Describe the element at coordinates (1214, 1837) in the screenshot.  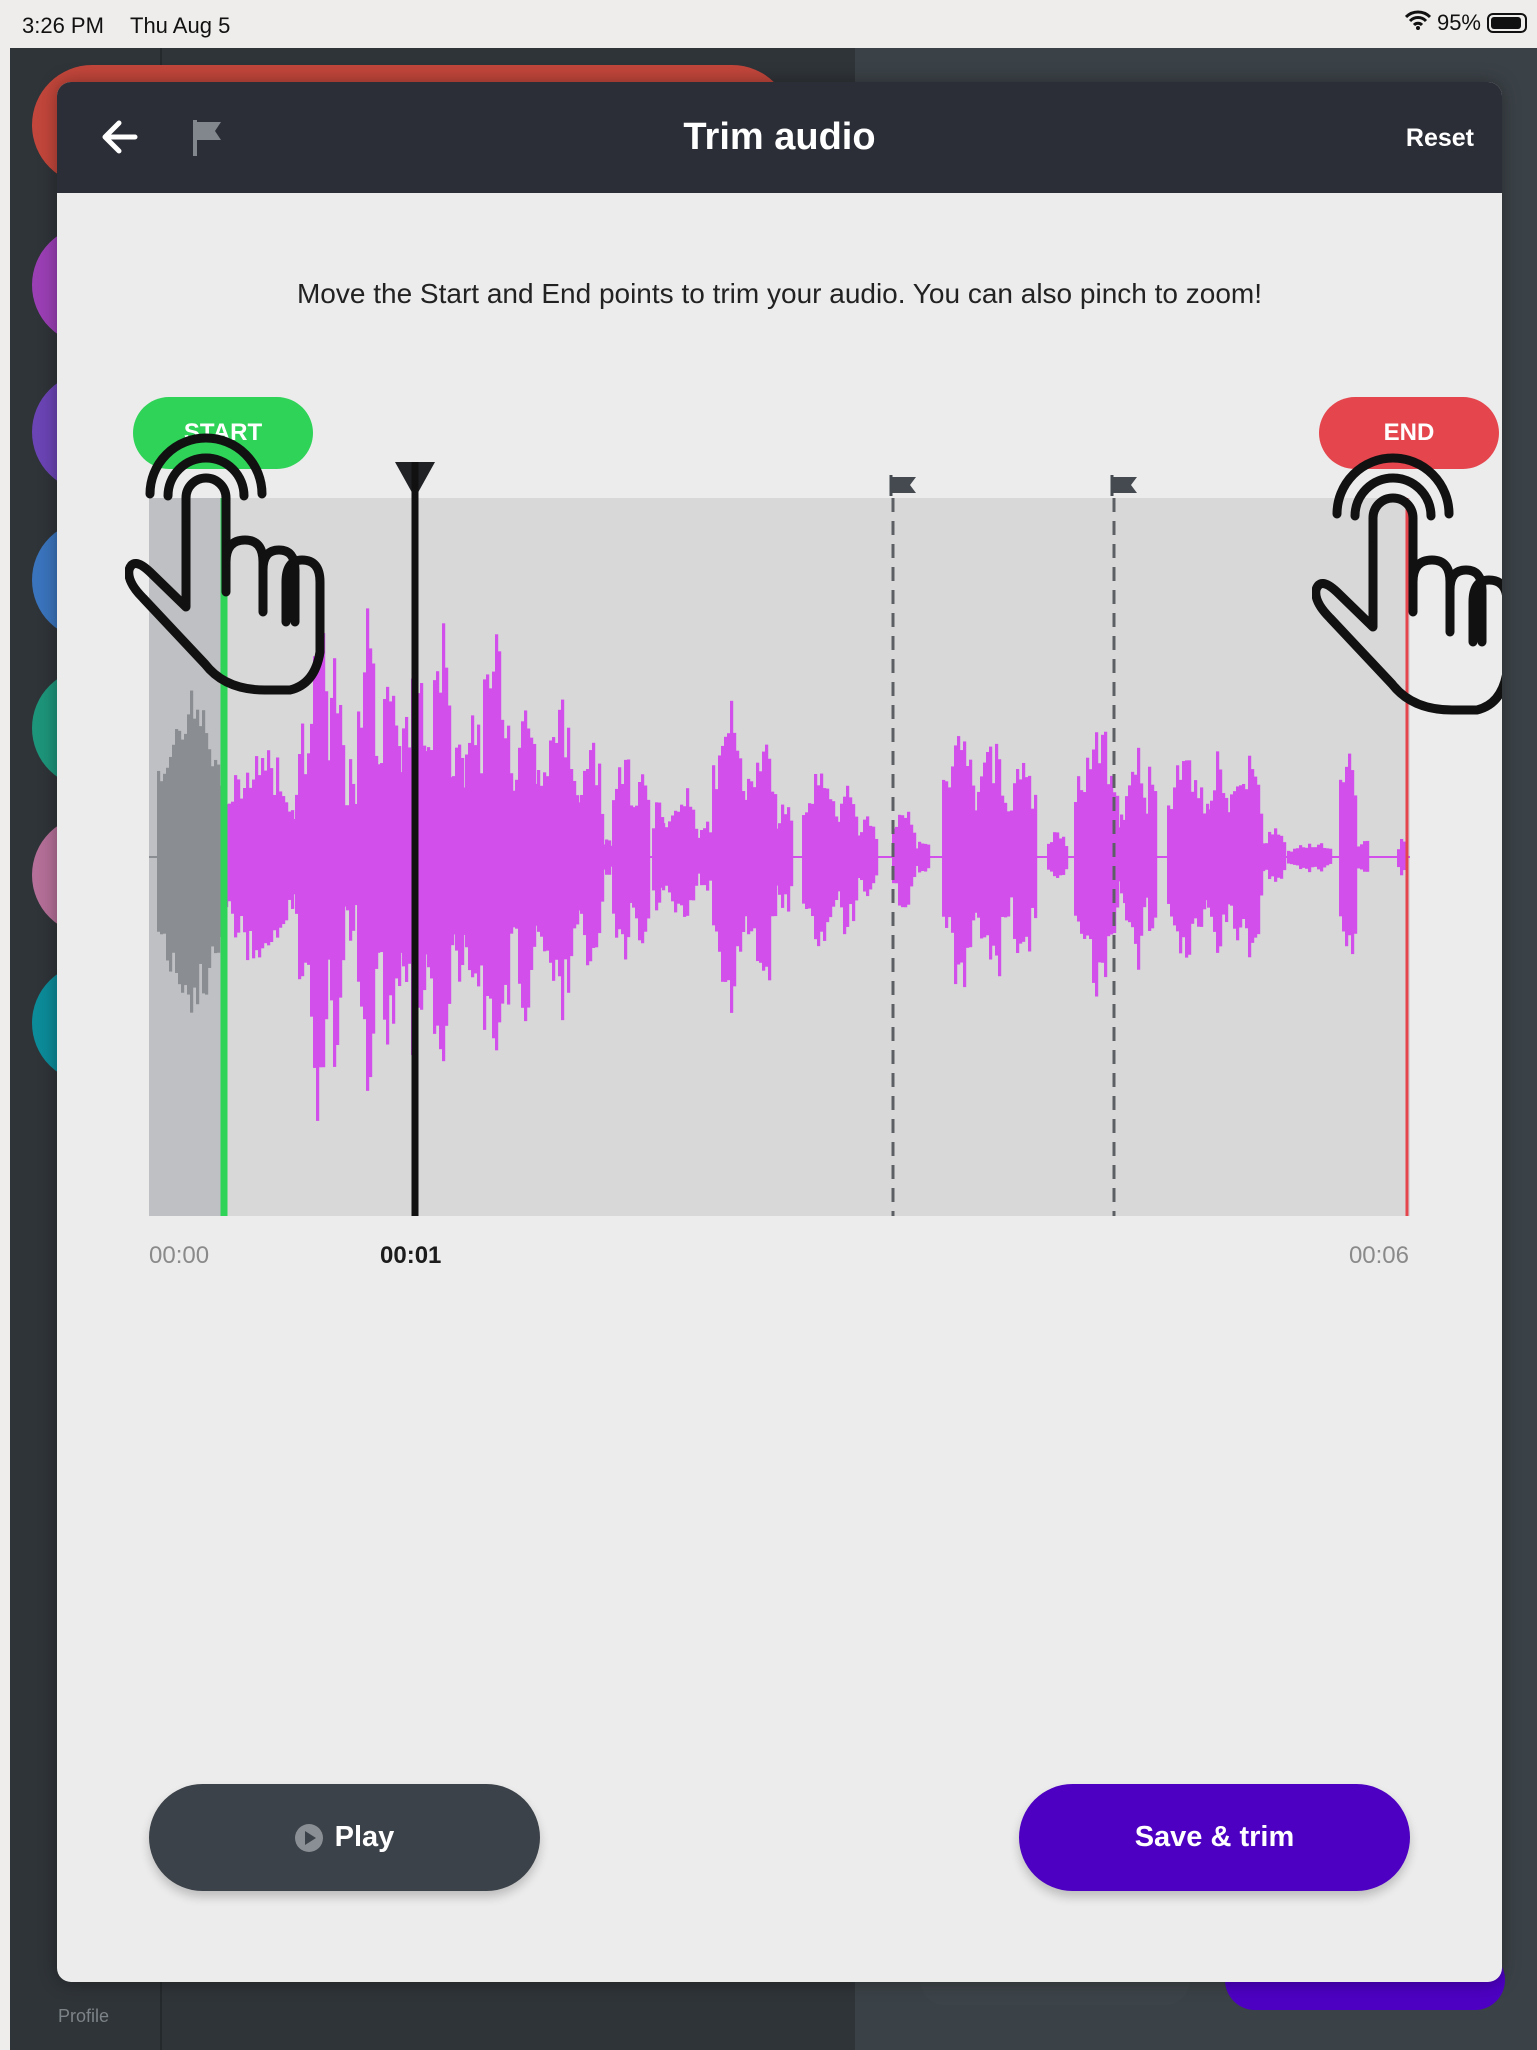
I see `save-trim-button: Save & trim` at that location.